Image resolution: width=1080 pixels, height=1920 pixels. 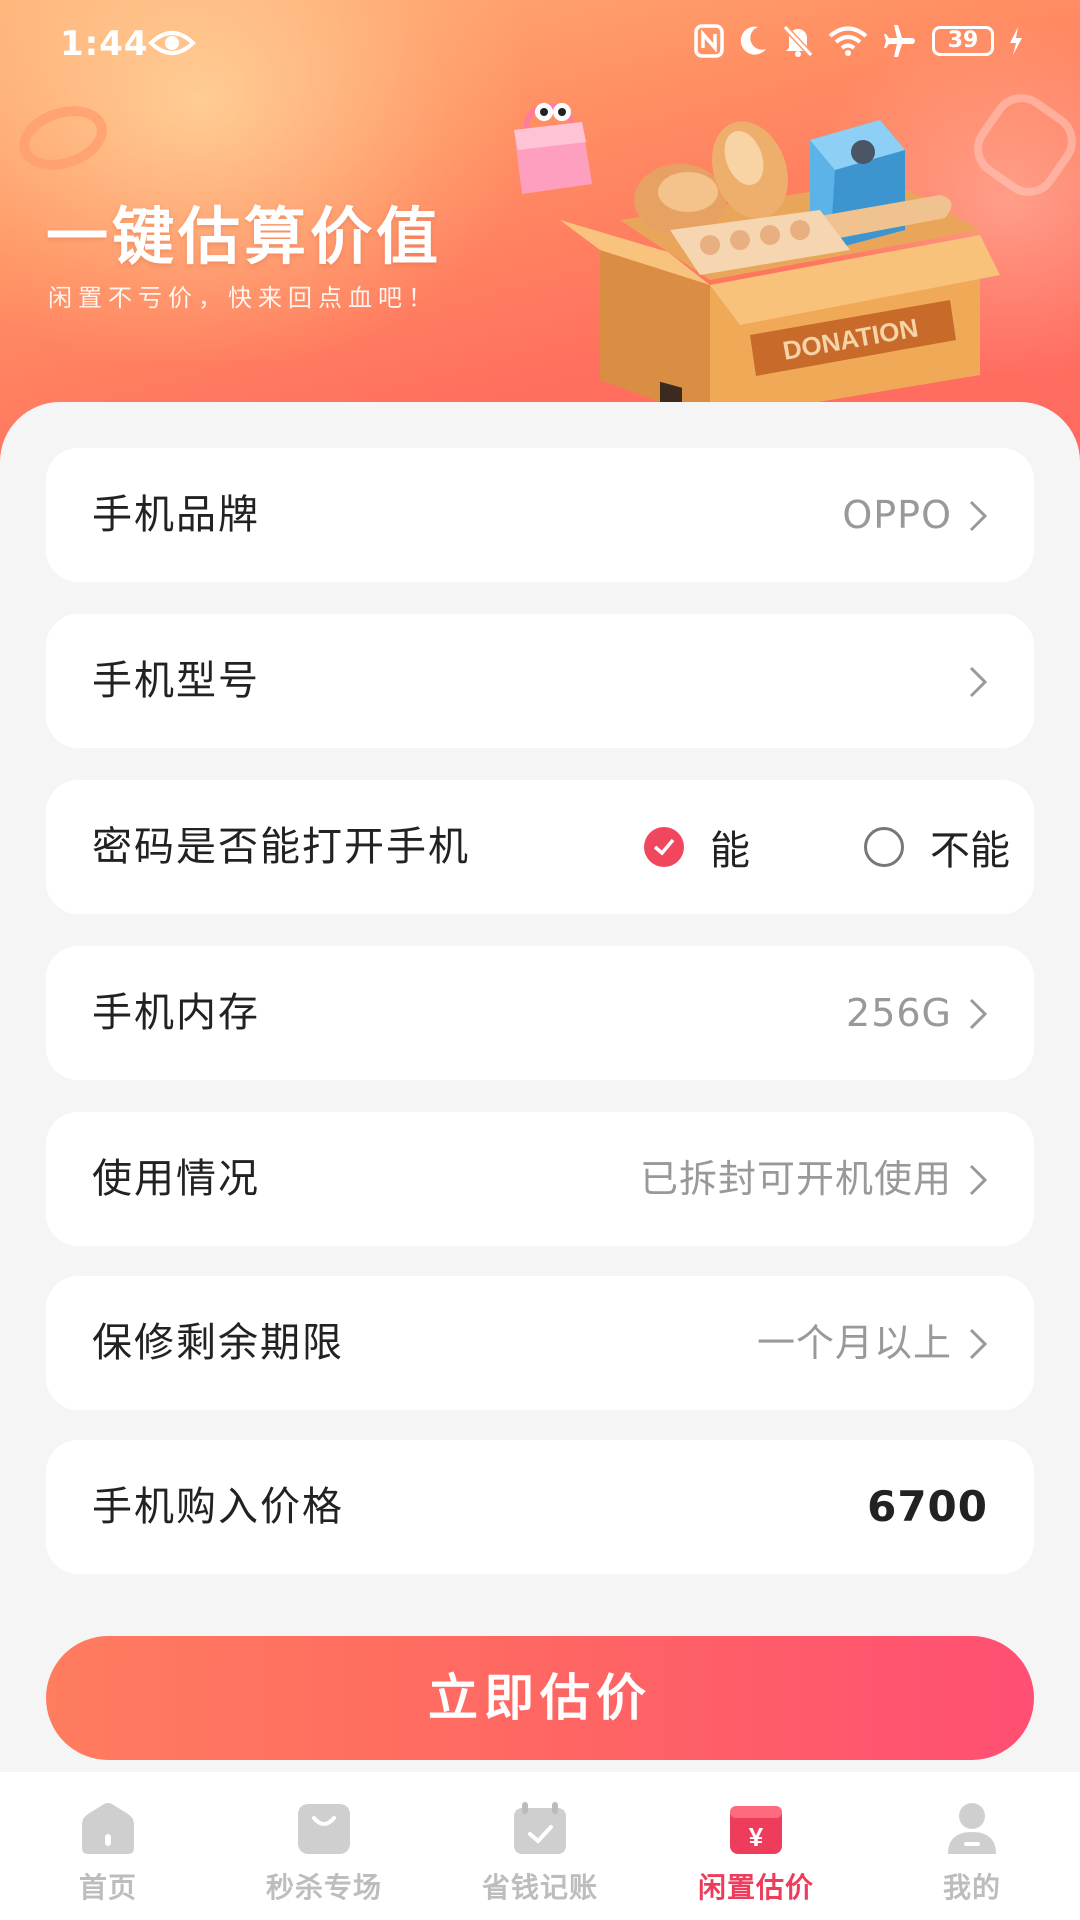 What do you see at coordinates (243, 298) in the screenshot?
I see `hero-subtitle: 闲置不亏价，快来回点血吧！` at bounding box center [243, 298].